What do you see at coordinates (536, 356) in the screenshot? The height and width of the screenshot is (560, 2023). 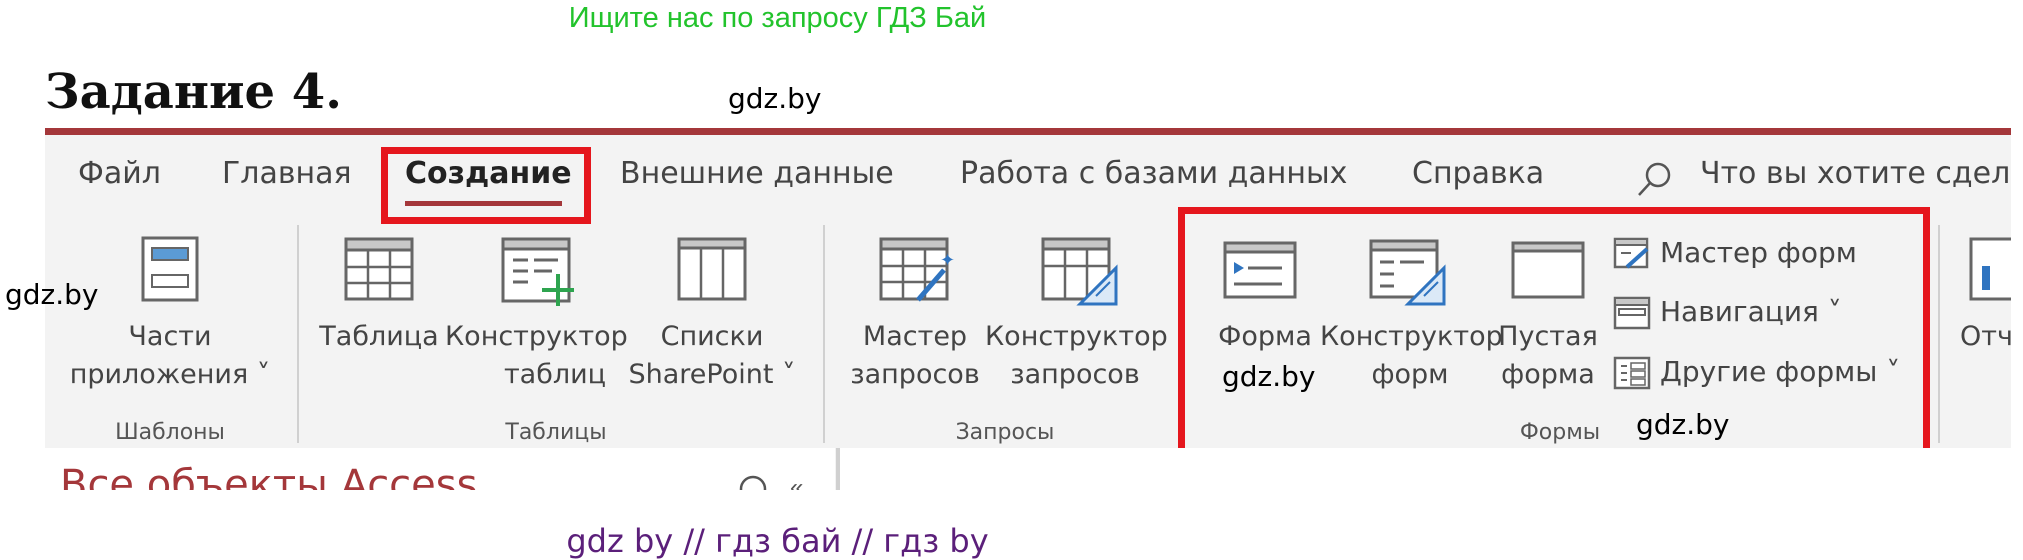 I see `table-designer-button: Конструктор таблиц` at bounding box center [536, 356].